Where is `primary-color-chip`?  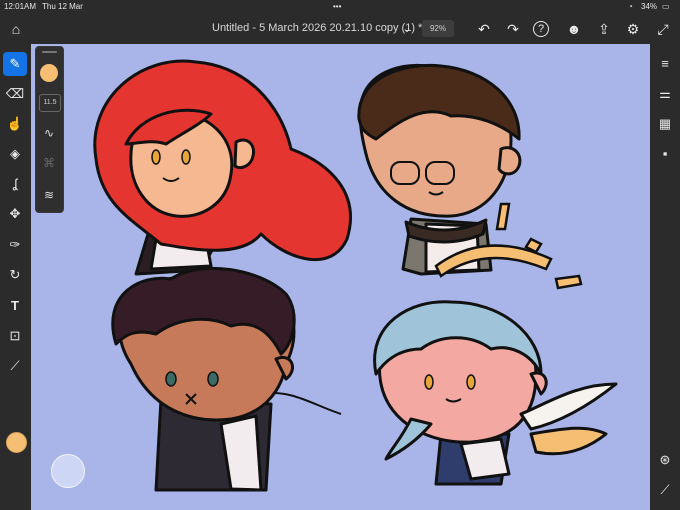
primary-color-chip is located at coordinates (16, 442).